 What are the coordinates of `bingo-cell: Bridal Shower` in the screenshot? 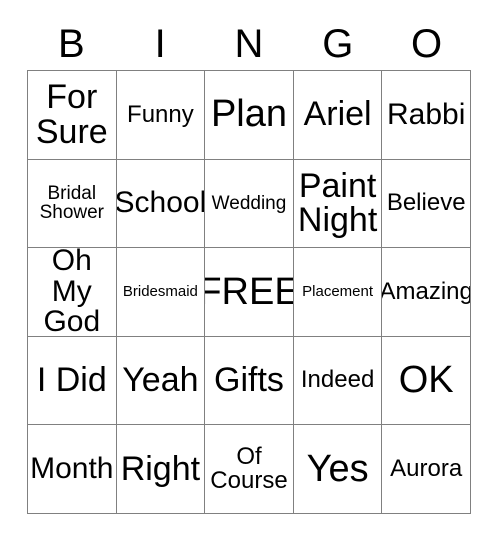 It's located at (72, 204).